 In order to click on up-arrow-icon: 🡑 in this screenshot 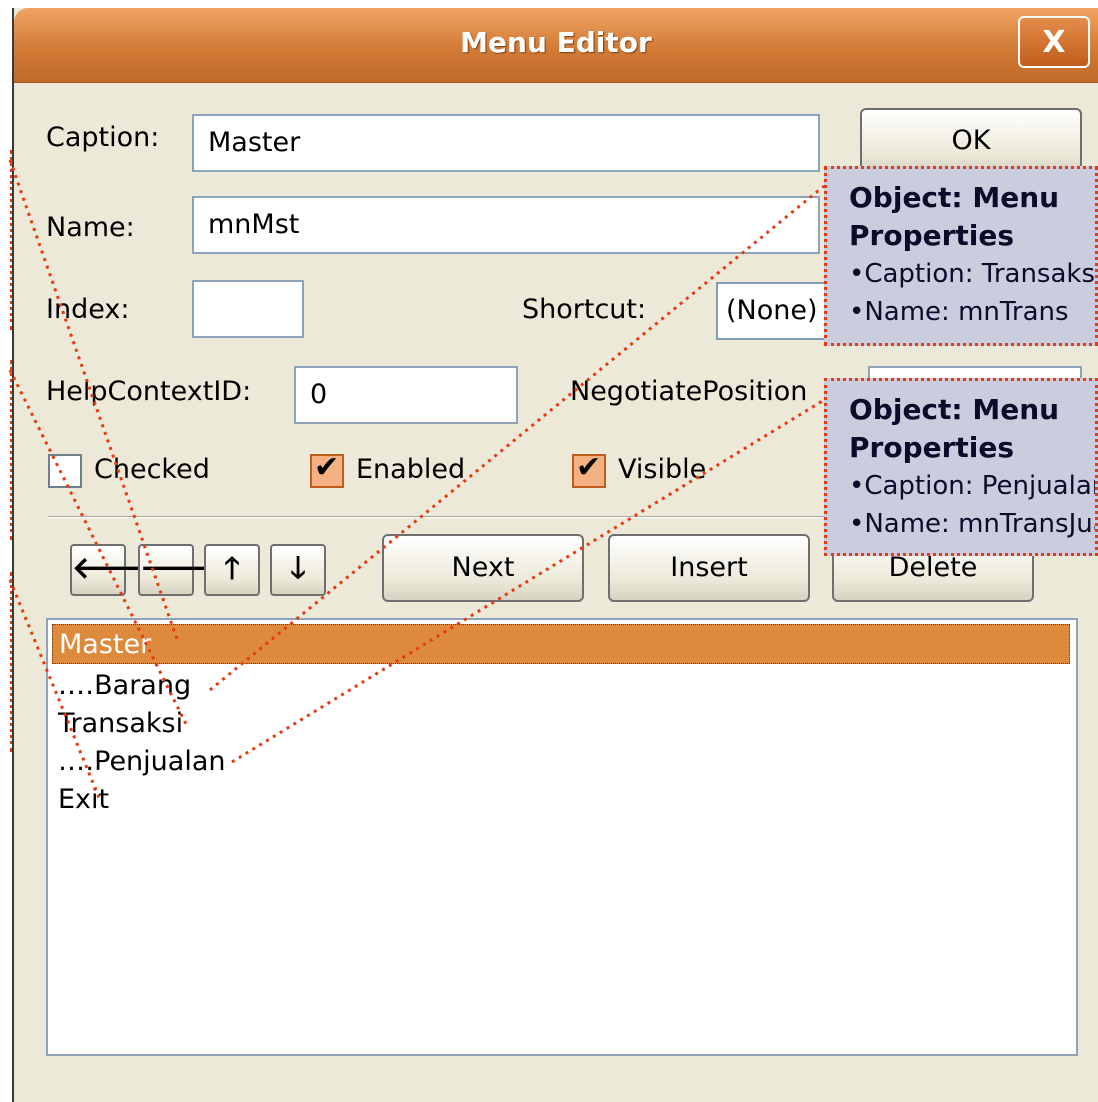, I will do `click(232, 568)`.